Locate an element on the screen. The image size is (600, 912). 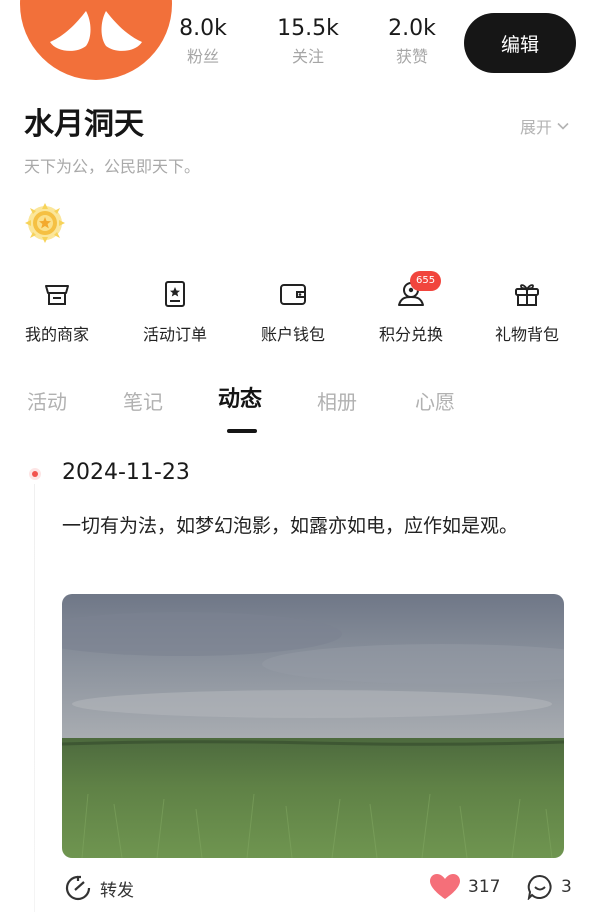
service-label: 我的商家 is located at coordinates (56, 334).